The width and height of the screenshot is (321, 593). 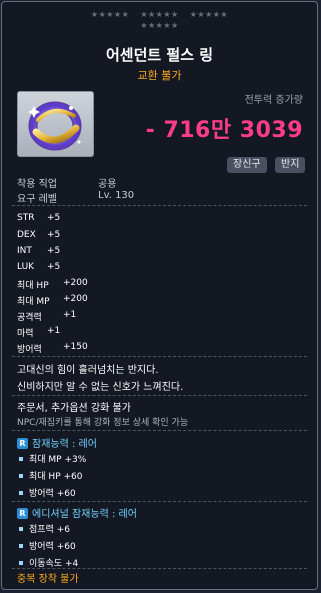 I want to click on item-icon-frame, so click(x=55, y=124).